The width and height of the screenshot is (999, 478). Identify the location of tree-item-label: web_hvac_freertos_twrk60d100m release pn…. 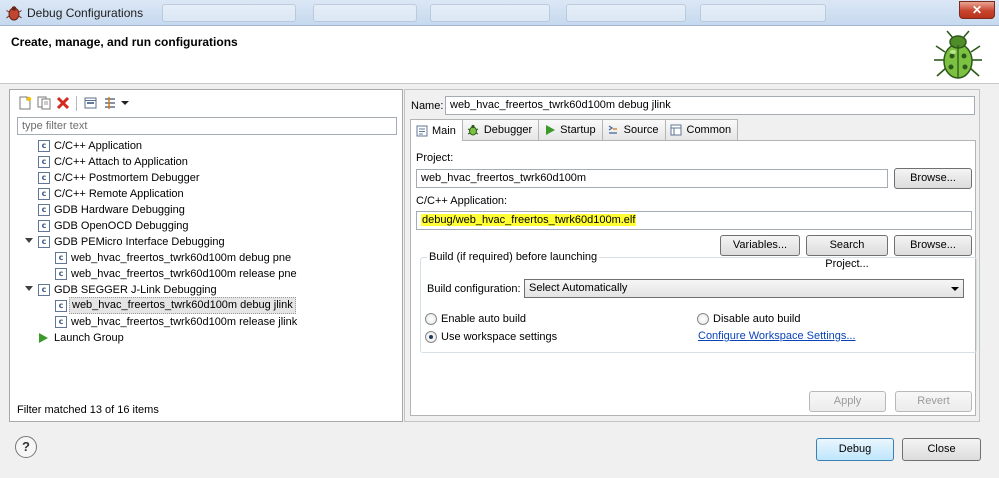
(184, 274).